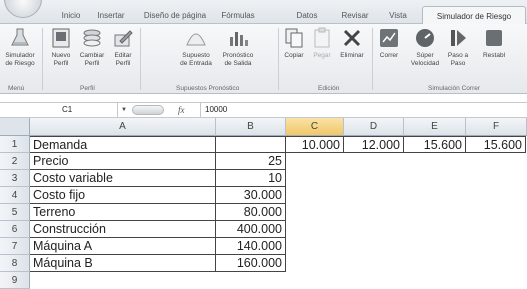 The image size is (527, 289). What do you see at coordinates (15, 178) in the screenshot?
I see `row-header: 3` at bounding box center [15, 178].